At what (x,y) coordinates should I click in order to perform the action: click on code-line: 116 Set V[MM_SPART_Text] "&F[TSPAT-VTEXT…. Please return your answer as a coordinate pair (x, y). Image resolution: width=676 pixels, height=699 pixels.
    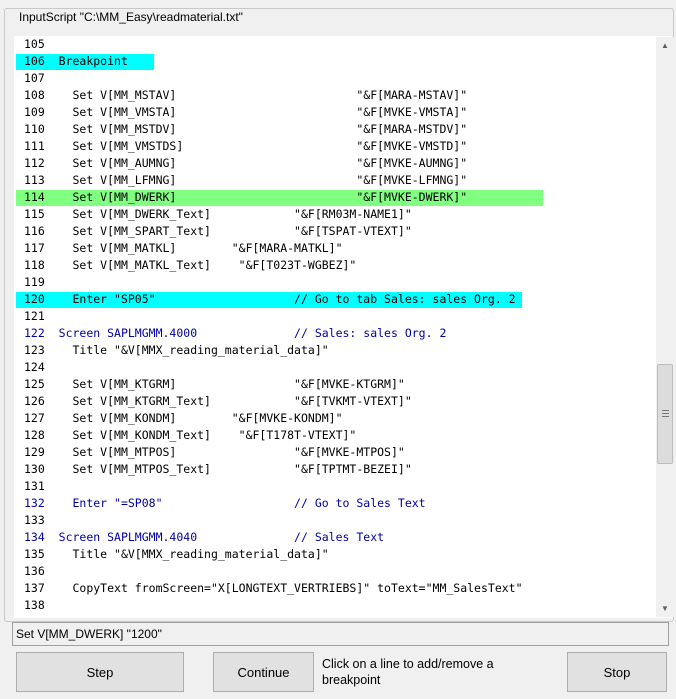
    Looking at the image, I should click on (334, 231).